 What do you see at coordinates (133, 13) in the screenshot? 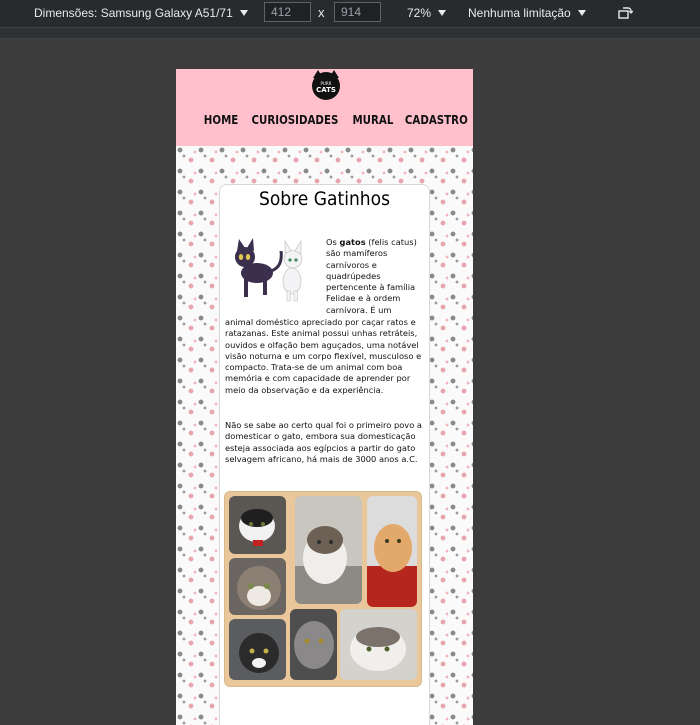
I see `device-label: Dimensões: Samsung Galaxy A51/71` at bounding box center [133, 13].